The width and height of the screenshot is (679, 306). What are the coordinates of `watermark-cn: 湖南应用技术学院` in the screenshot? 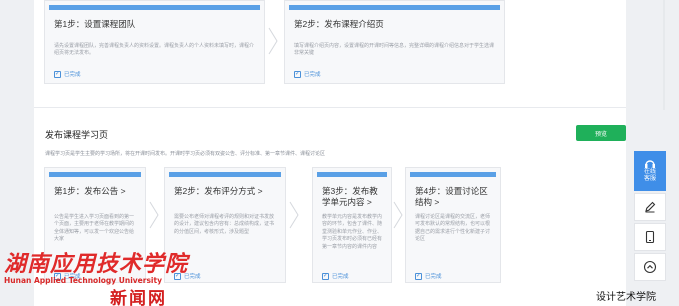 It's located at (96, 264).